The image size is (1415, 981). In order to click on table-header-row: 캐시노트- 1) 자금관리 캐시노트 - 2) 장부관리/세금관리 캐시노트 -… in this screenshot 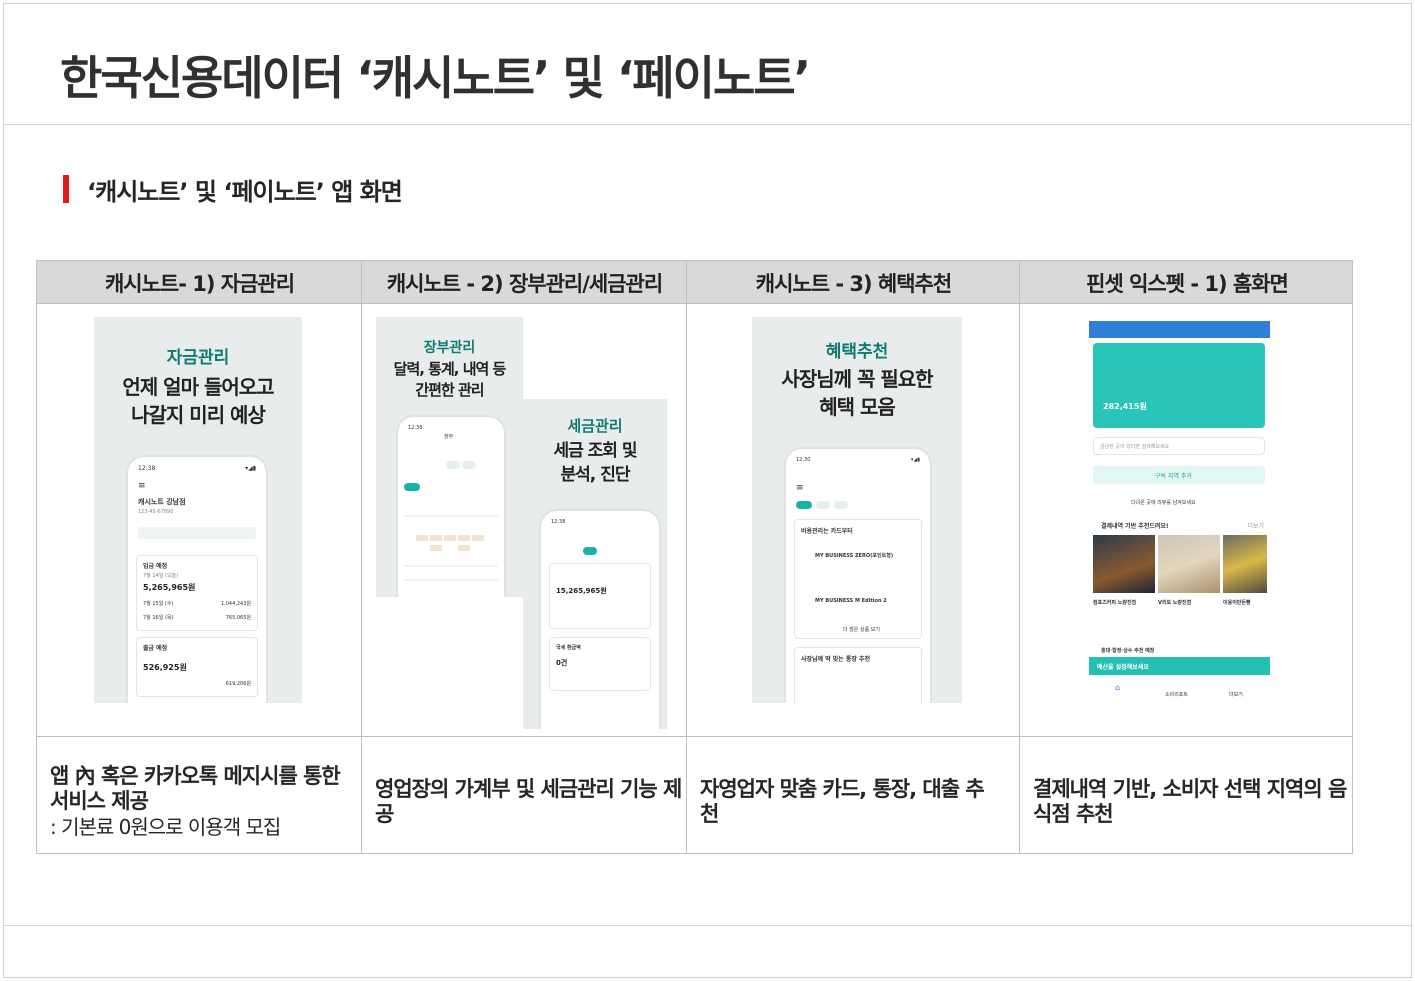, I will do `click(694, 282)`.